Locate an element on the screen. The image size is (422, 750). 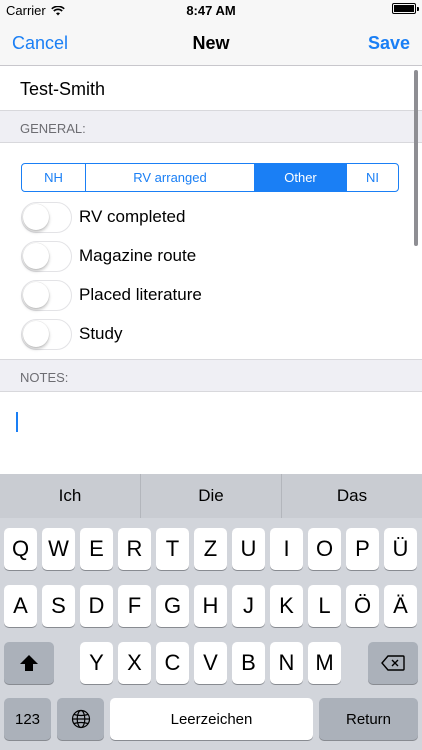
suggestion-bar: Ich Die Das is located at coordinates (211, 496).